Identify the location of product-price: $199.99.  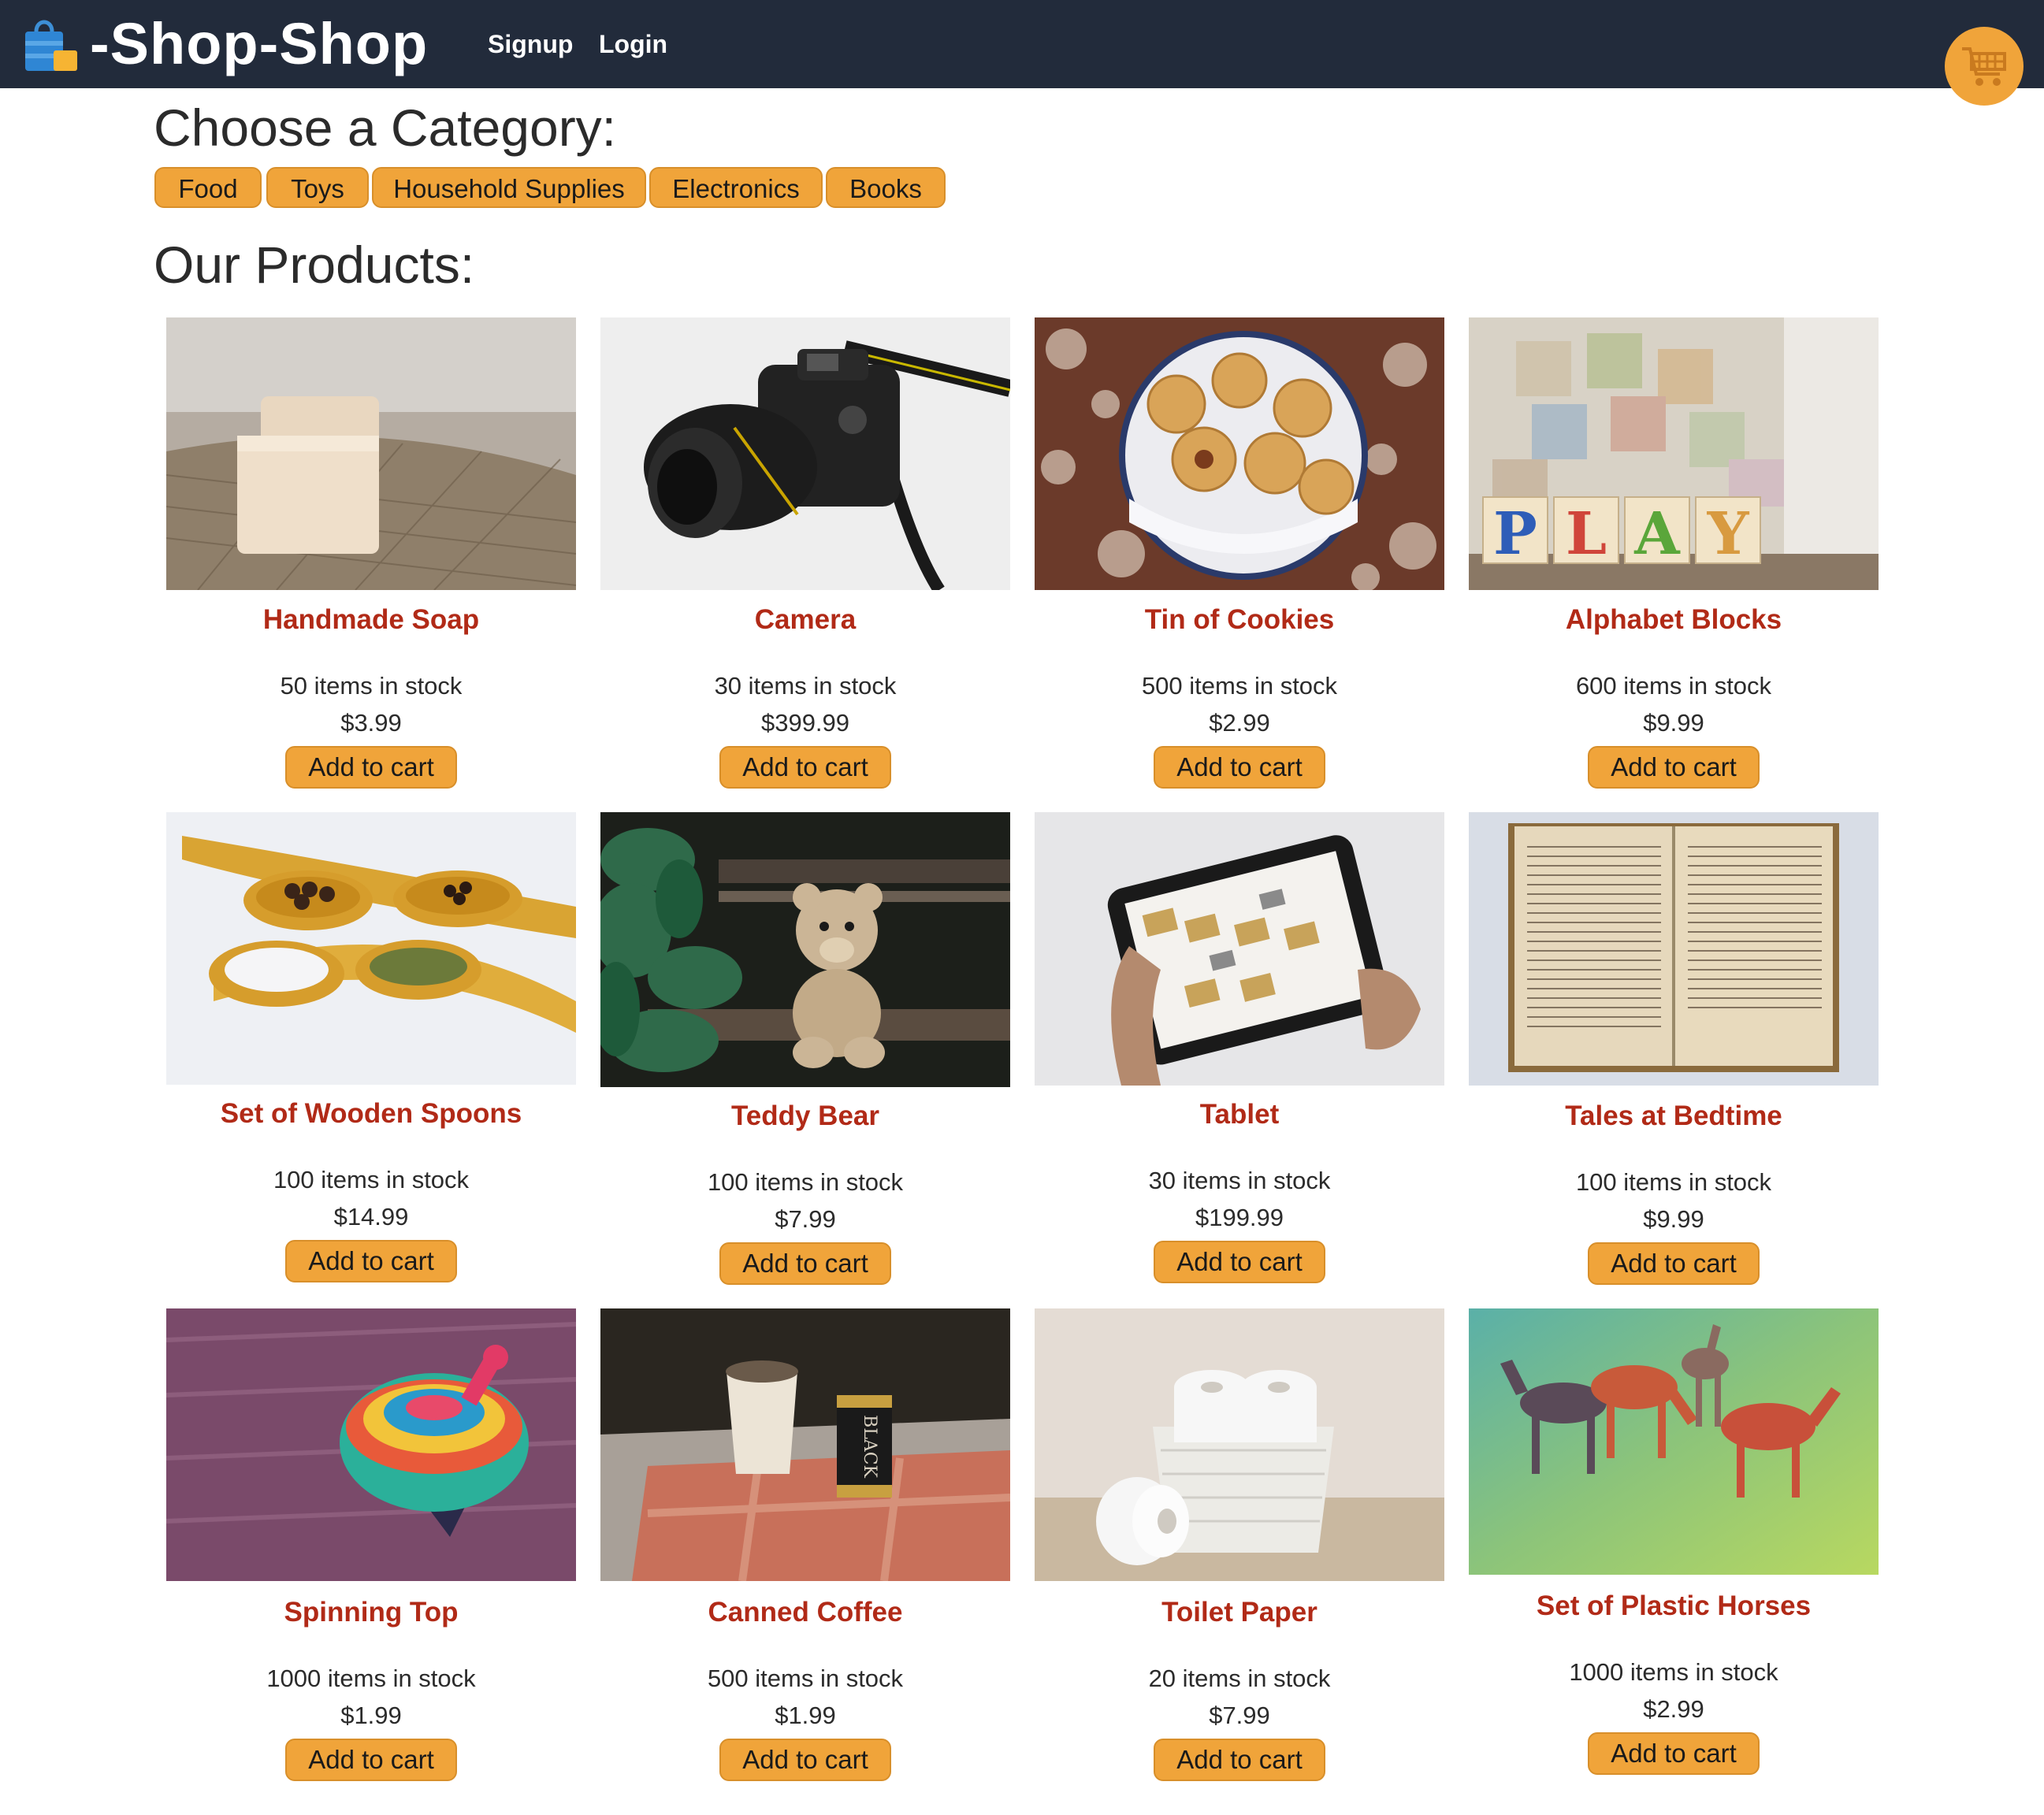
(1239, 1217).